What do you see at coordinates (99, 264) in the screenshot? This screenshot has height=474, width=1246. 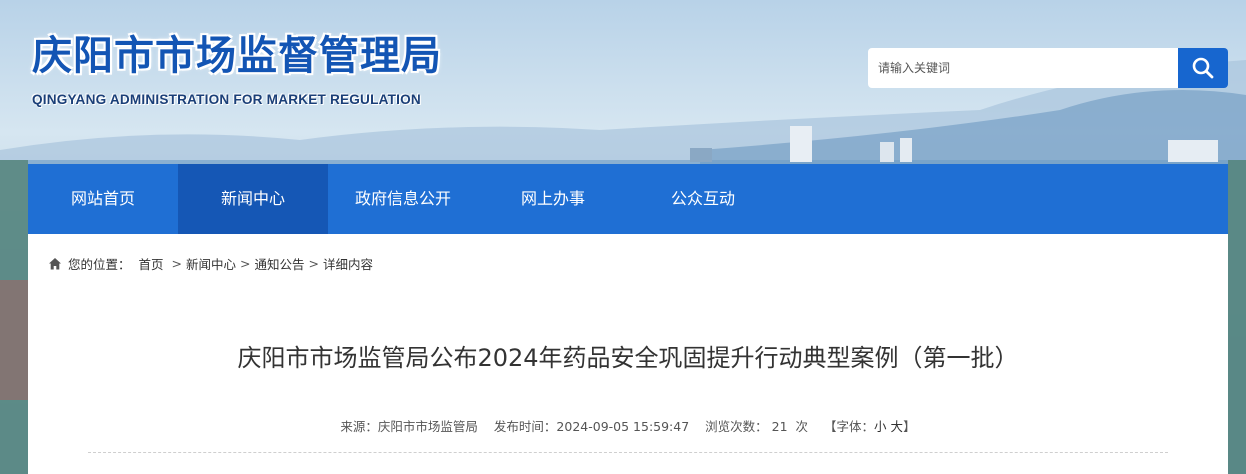 I see `breadcrumb-prefix: 您的位置：` at bounding box center [99, 264].